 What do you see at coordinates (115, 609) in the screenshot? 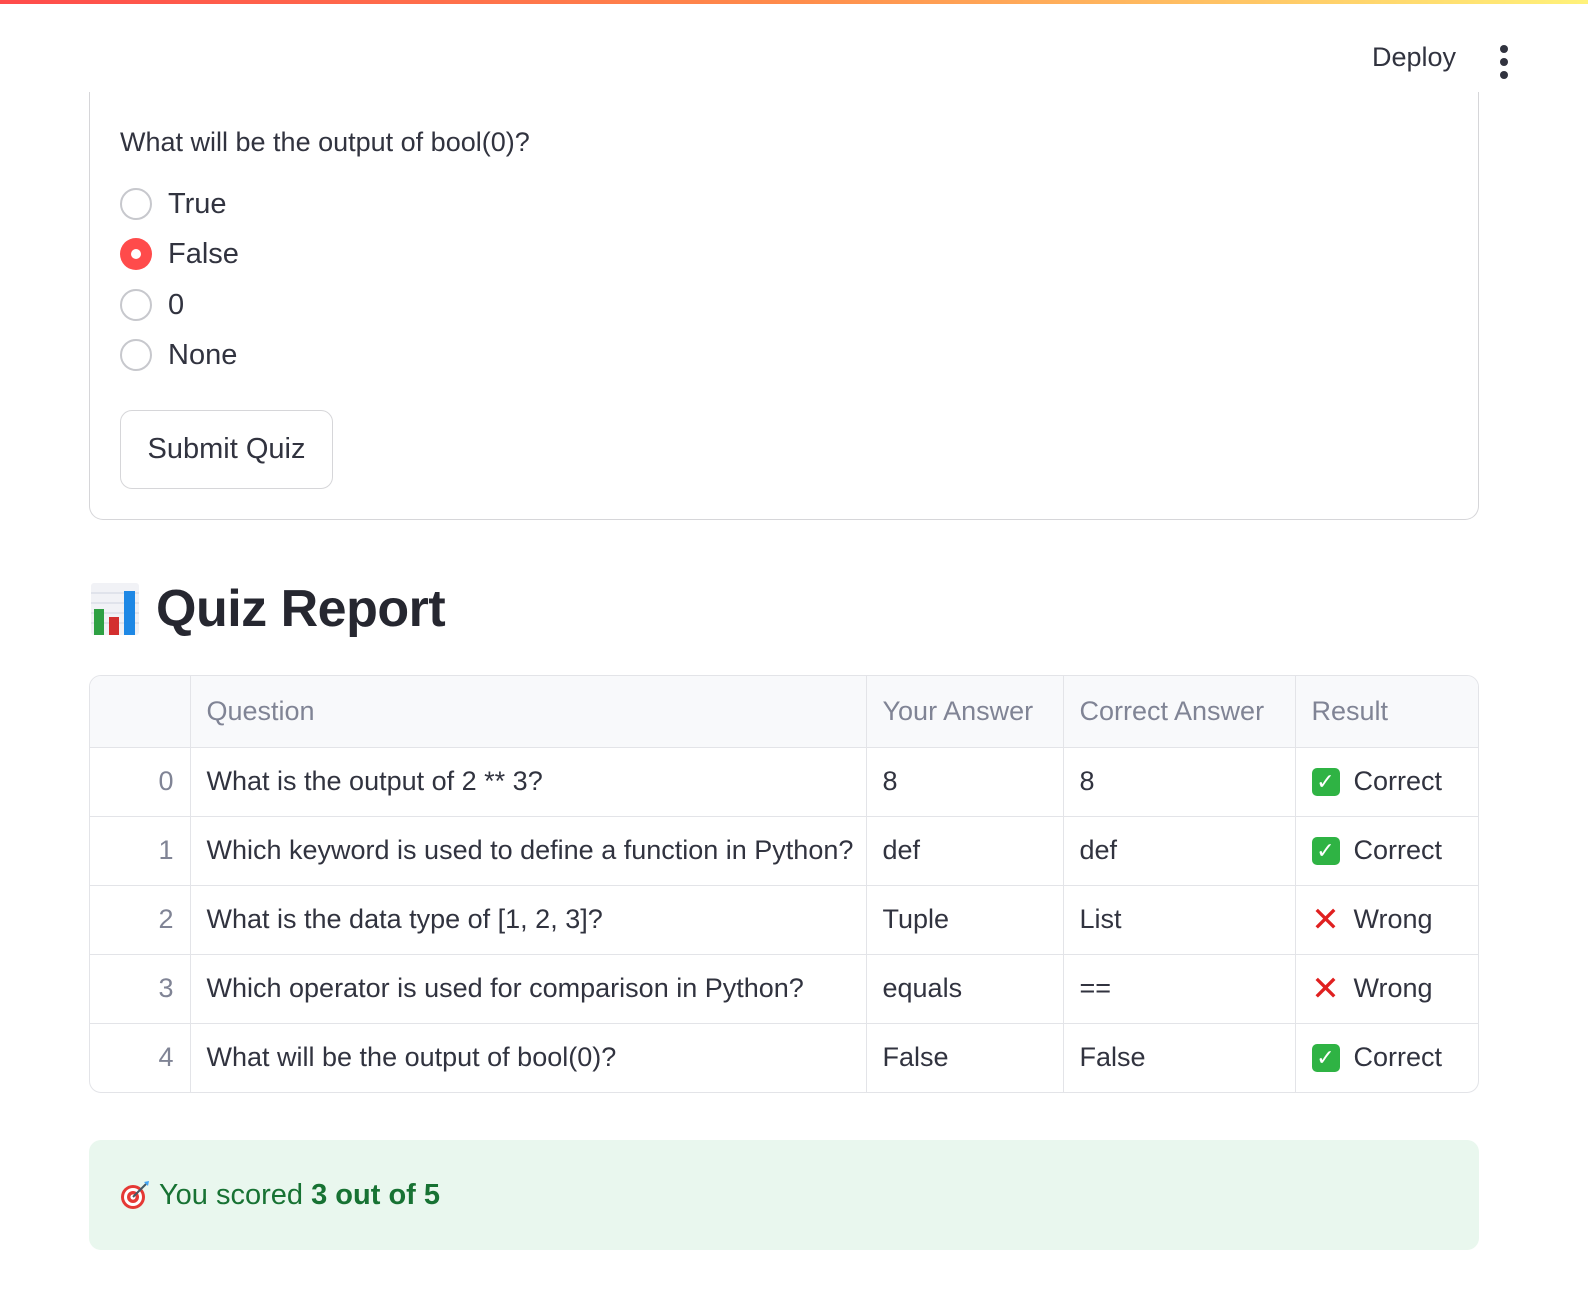
I see `bar-chart-icon` at bounding box center [115, 609].